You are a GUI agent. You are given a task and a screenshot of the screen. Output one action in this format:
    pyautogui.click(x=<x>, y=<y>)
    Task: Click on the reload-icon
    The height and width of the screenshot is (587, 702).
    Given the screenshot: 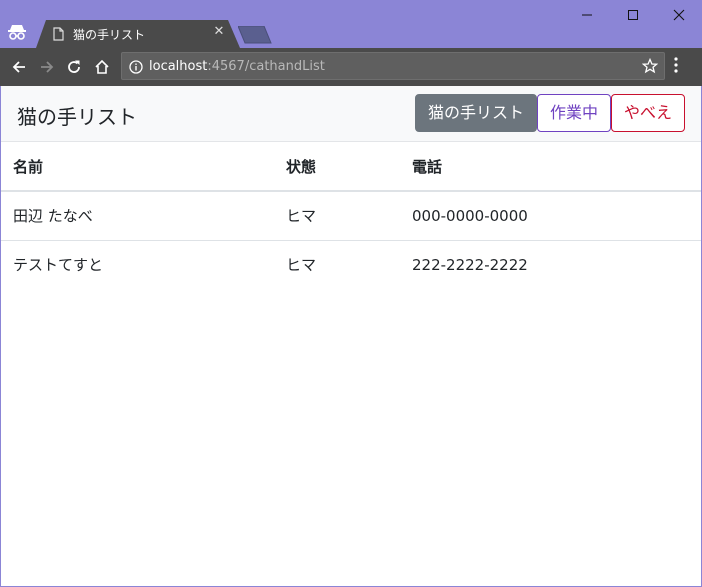 What is the action you would take?
    pyautogui.click(x=74, y=67)
    